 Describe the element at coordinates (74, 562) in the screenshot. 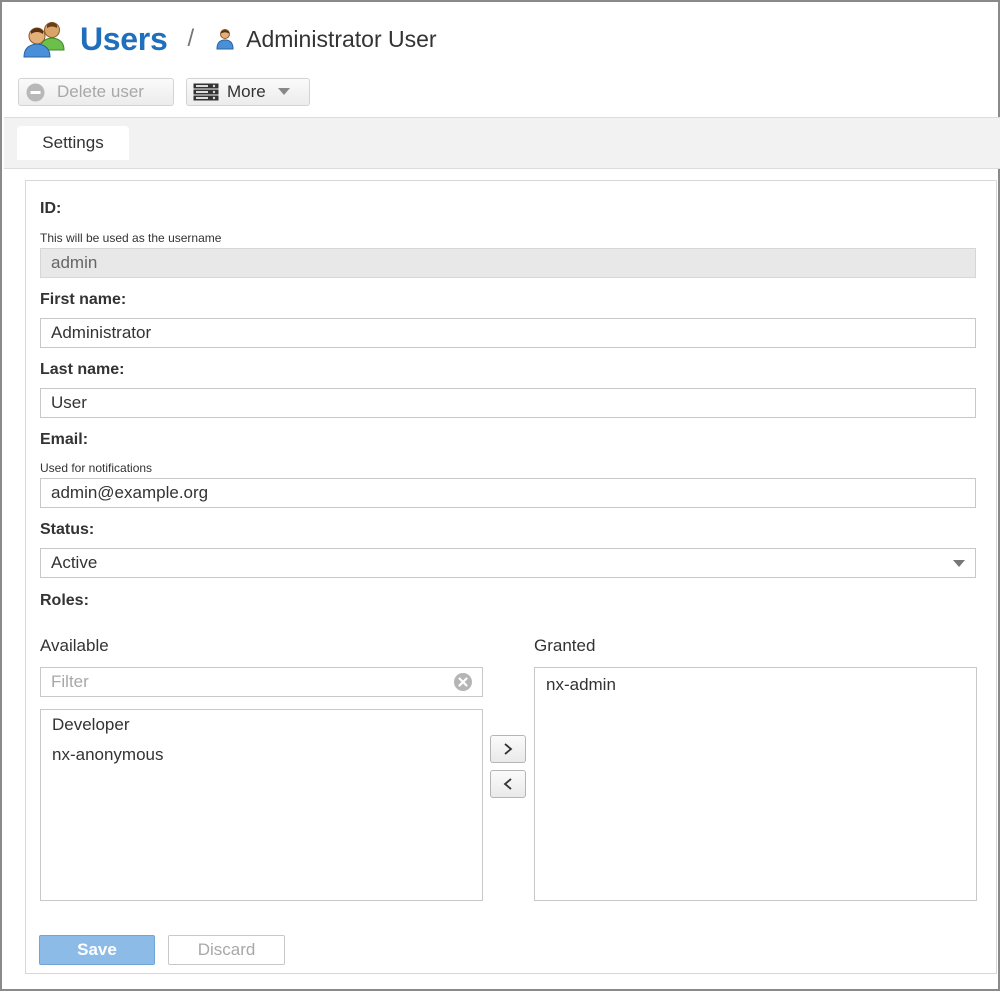

I see `status-selected-value: Active` at that location.